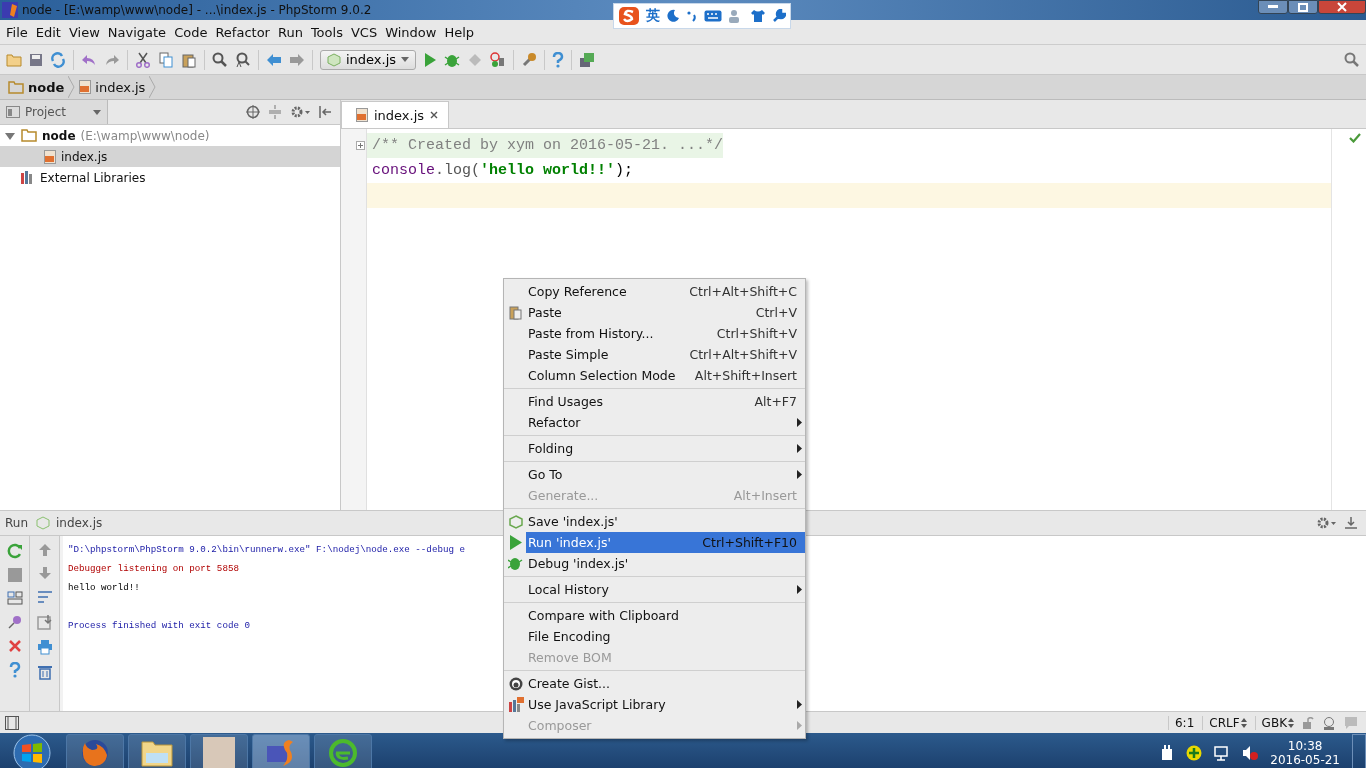 The height and width of the screenshot is (768, 1366). I want to click on console-line: Process finished with exit code 0, so click(159, 626).